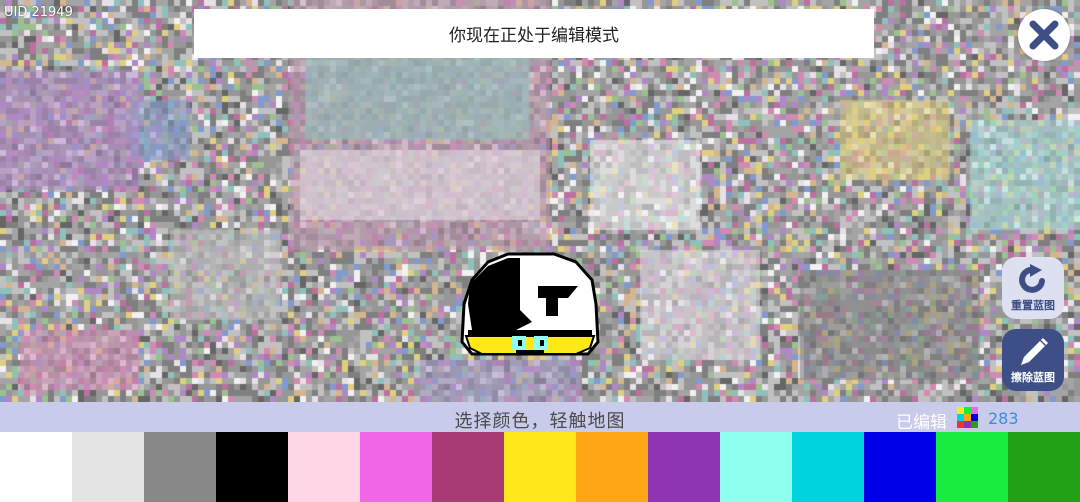 The image size is (1080, 502). I want to click on close-button, so click(1044, 35).